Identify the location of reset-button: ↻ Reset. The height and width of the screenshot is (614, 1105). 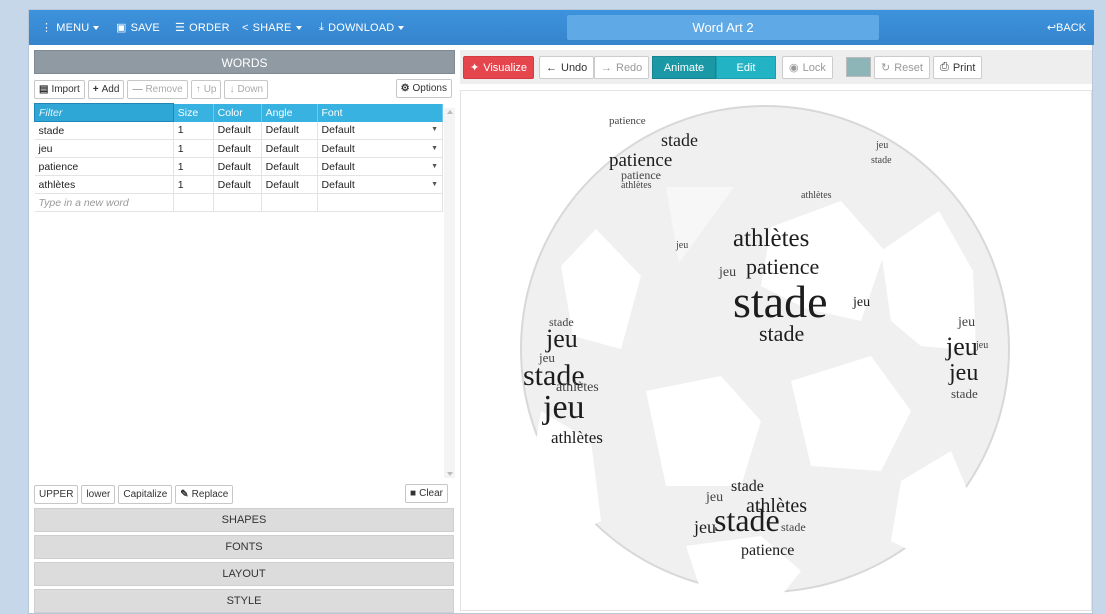
(902, 67).